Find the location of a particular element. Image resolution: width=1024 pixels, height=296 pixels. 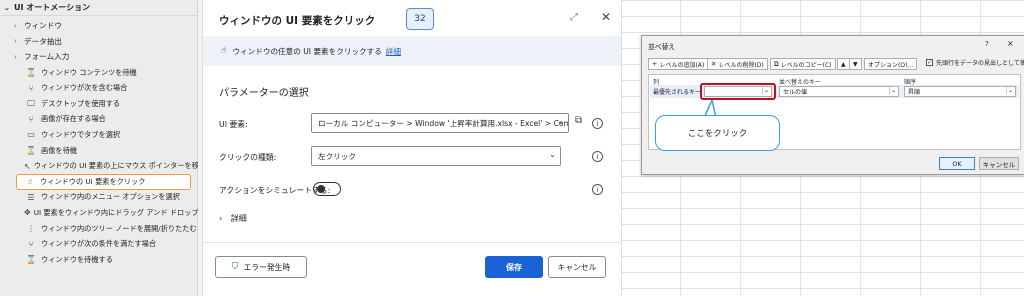

sidebar-item: ⌛ ウィンドウを待機する is located at coordinates (98, 260).